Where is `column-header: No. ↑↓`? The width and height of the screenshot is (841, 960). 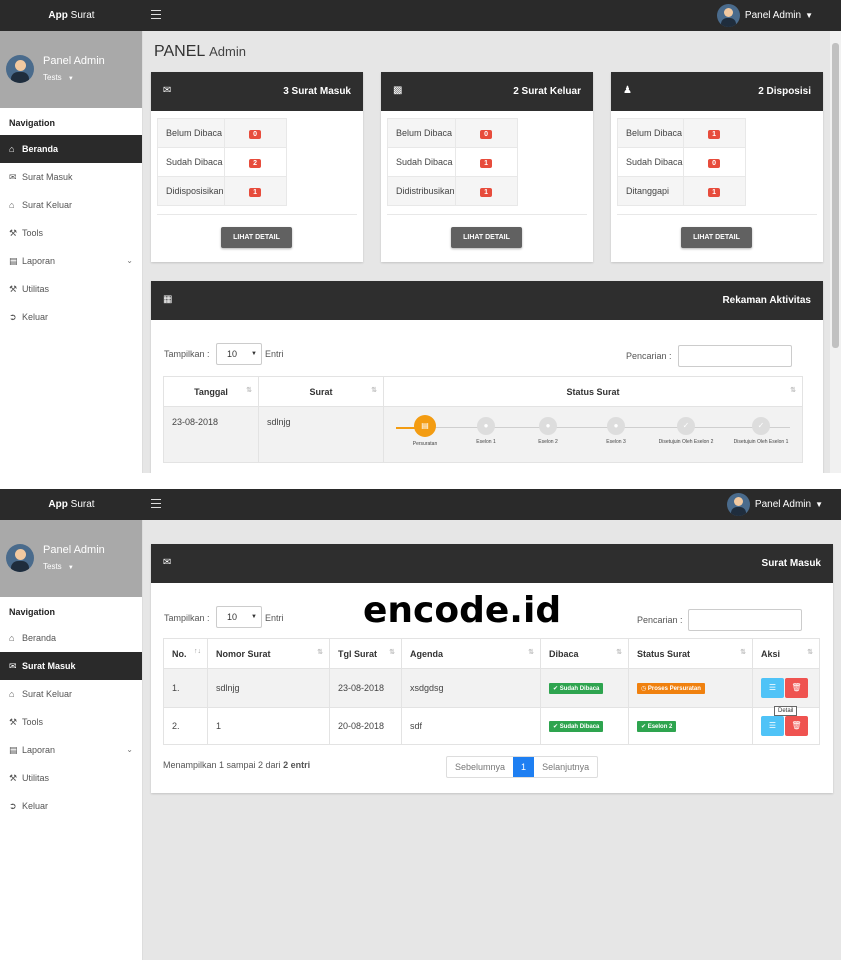 column-header: No. ↑↓ is located at coordinates (185, 653).